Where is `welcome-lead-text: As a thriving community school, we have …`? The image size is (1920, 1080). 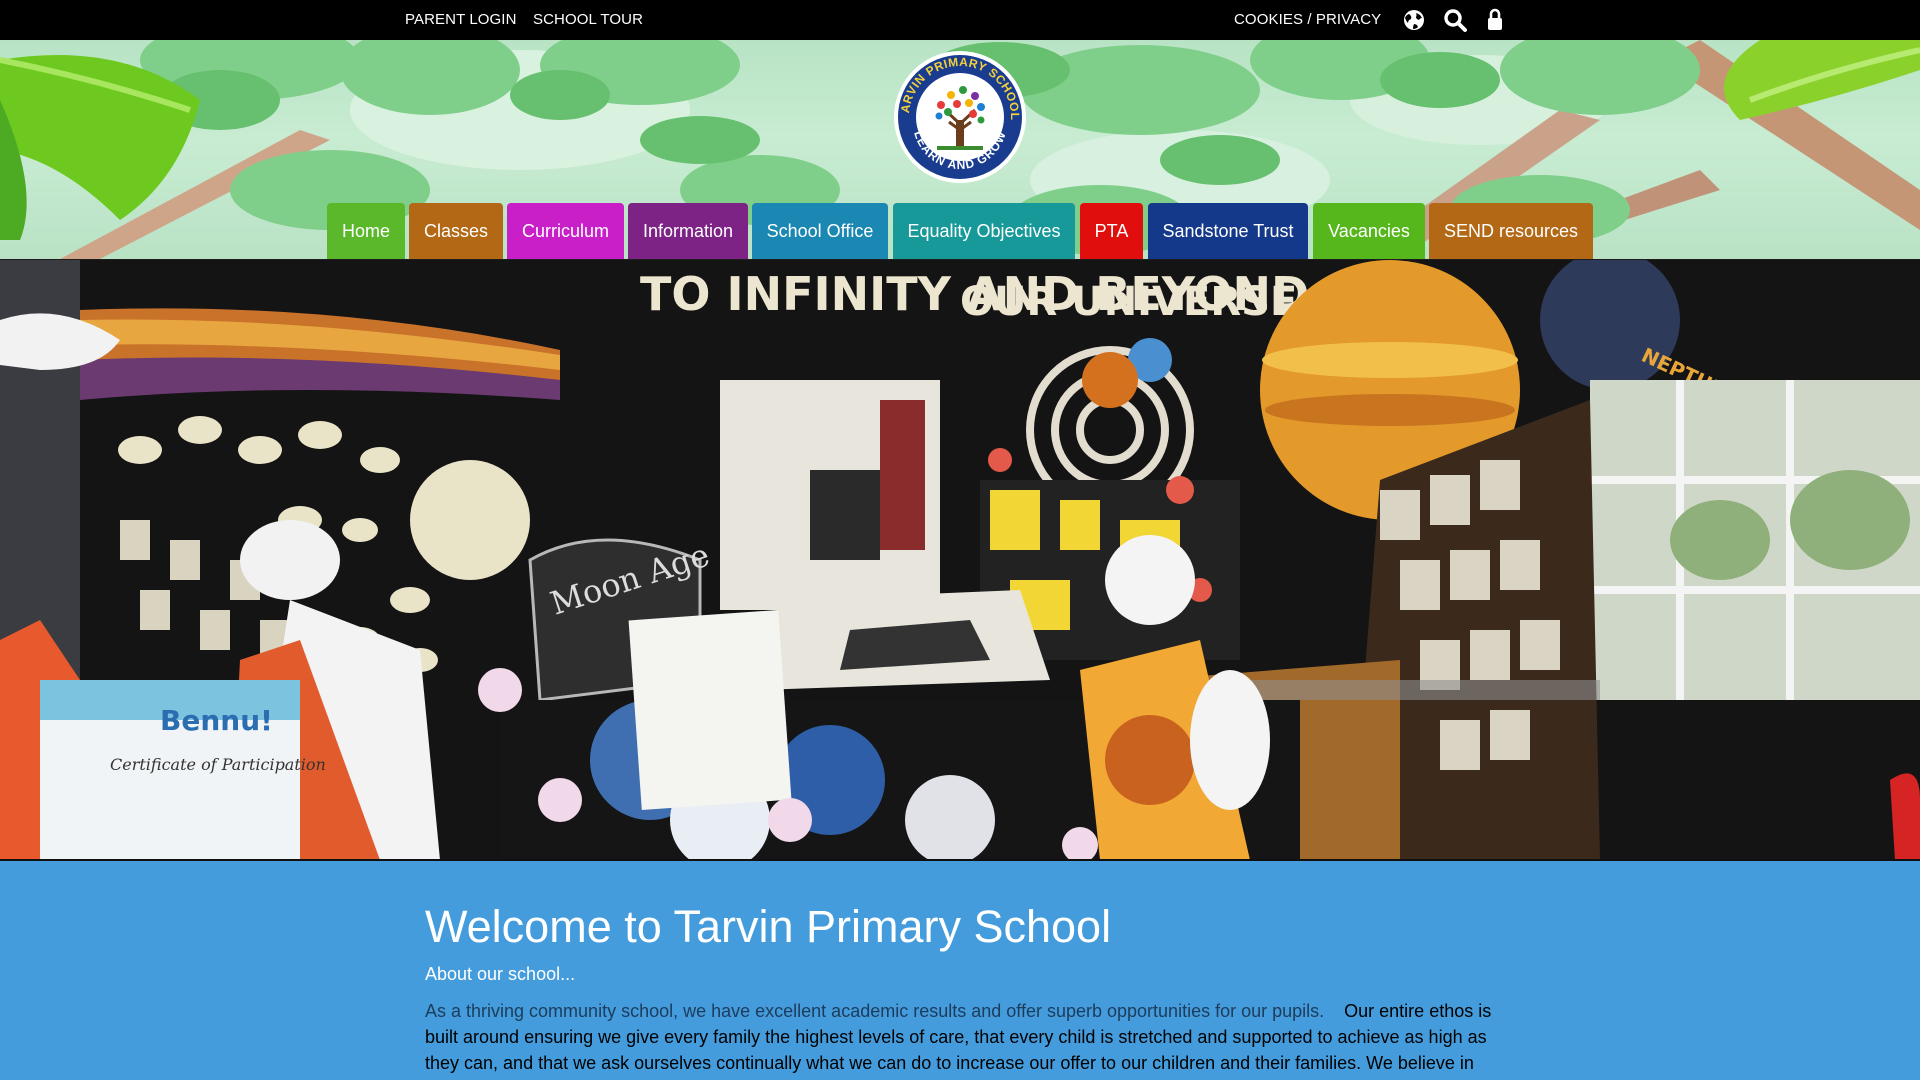
welcome-lead-text: As a thriving community school, we have … is located at coordinates (875, 1011).